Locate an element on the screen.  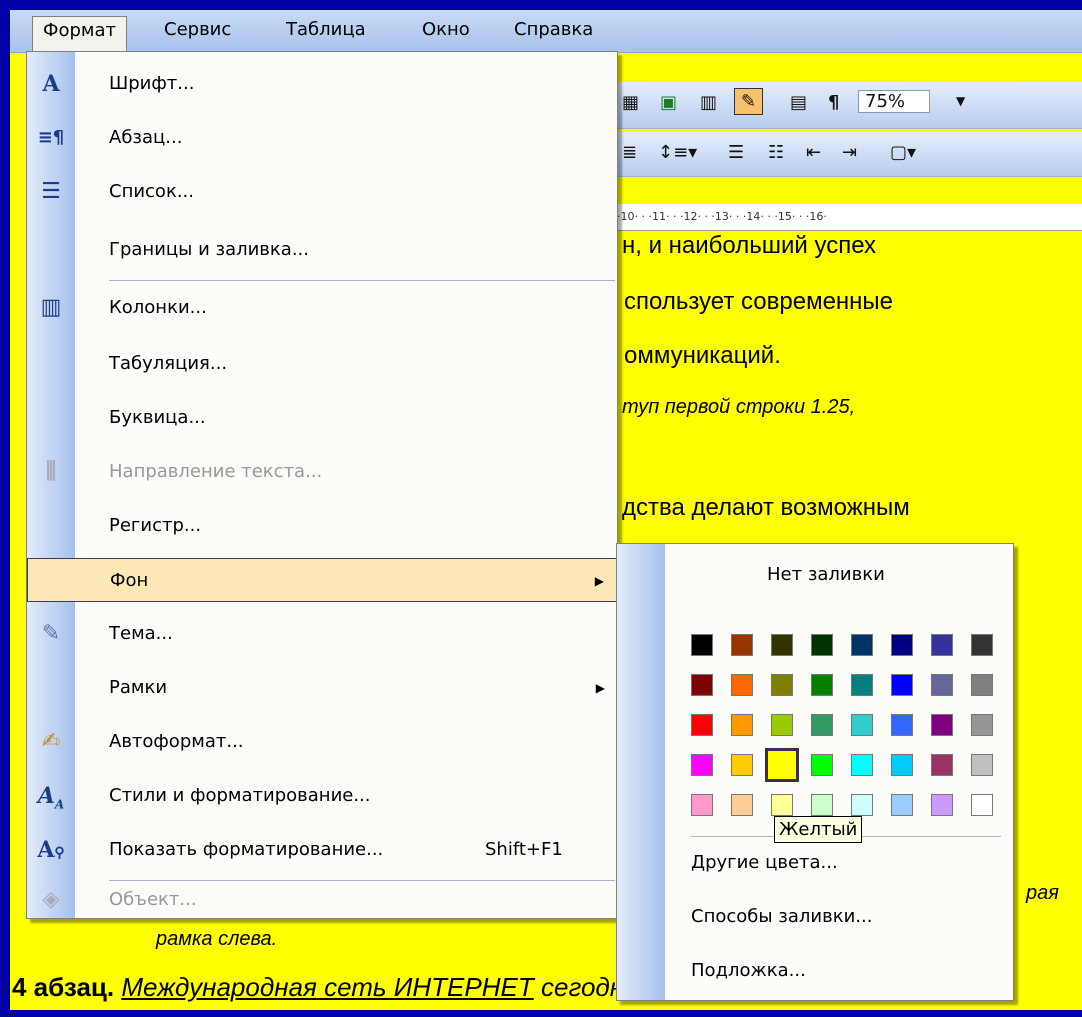
menu-format: Формат is located at coordinates (80, 34).